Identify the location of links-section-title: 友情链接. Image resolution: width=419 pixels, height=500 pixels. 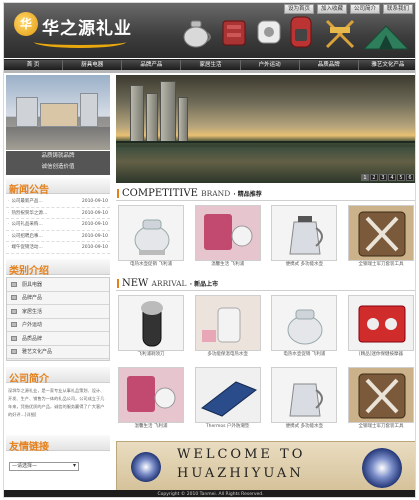
(58, 444).